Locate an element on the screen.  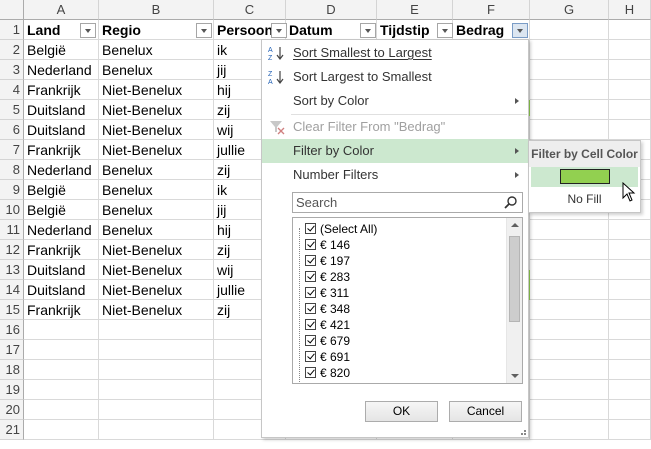
column-header-C: C is located at coordinates (250, 10).